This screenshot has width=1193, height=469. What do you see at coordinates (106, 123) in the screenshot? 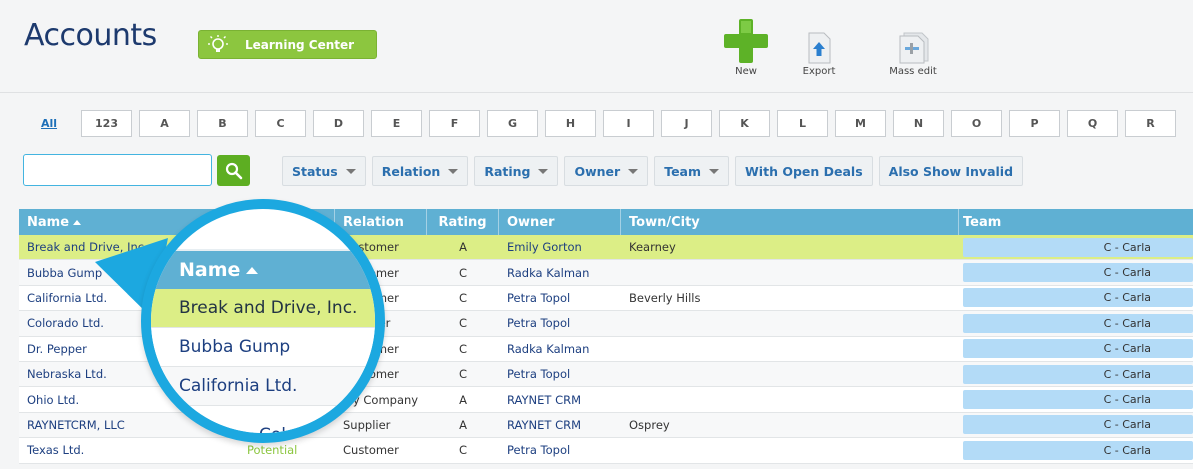
I see `alpha-key-123: 123` at bounding box center [106, 123].